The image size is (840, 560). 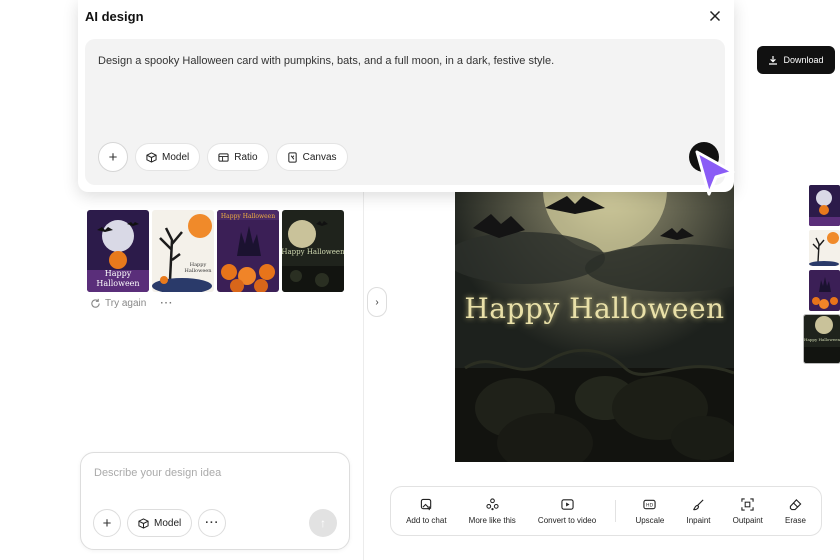 What do you see at coordinates (157, 473) in the screenshot?
I see `chat-input-placeholder: Describe your design idea` at bounding box center [157, 473].